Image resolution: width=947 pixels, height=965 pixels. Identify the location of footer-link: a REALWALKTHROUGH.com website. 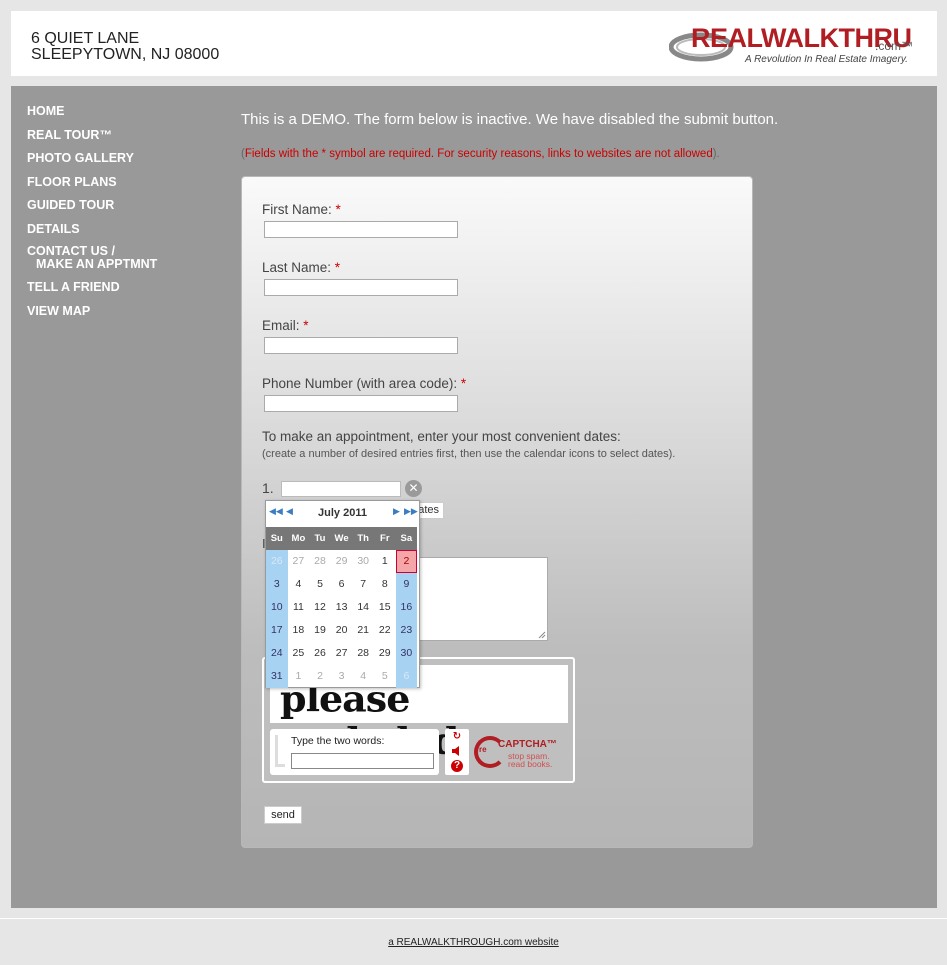
(473, 942).